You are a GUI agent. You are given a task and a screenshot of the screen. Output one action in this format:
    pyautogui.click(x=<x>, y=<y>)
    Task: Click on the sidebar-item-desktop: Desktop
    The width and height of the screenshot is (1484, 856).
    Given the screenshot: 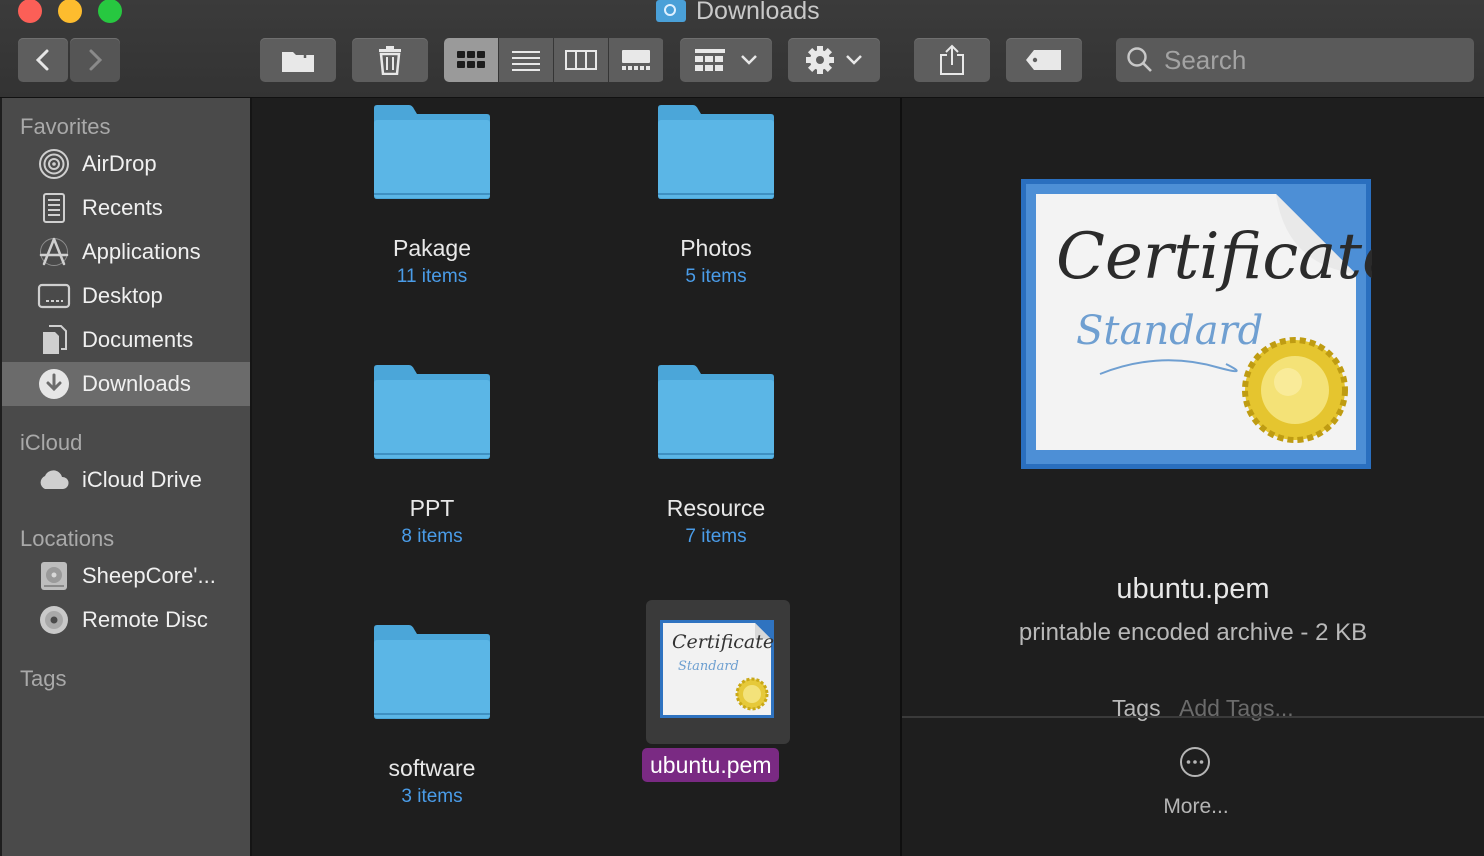 What is the action you would take?
    pyautogui.click(x=126, y=296)
    